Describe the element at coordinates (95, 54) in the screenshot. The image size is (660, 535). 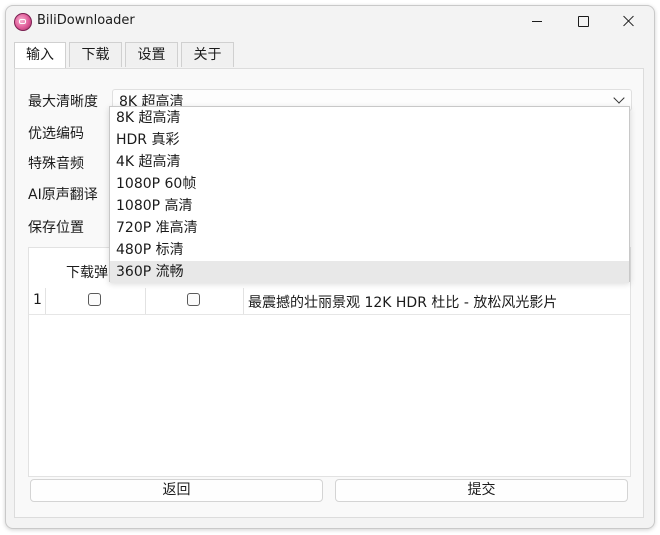
I see `tab-download: 下载` at that location.